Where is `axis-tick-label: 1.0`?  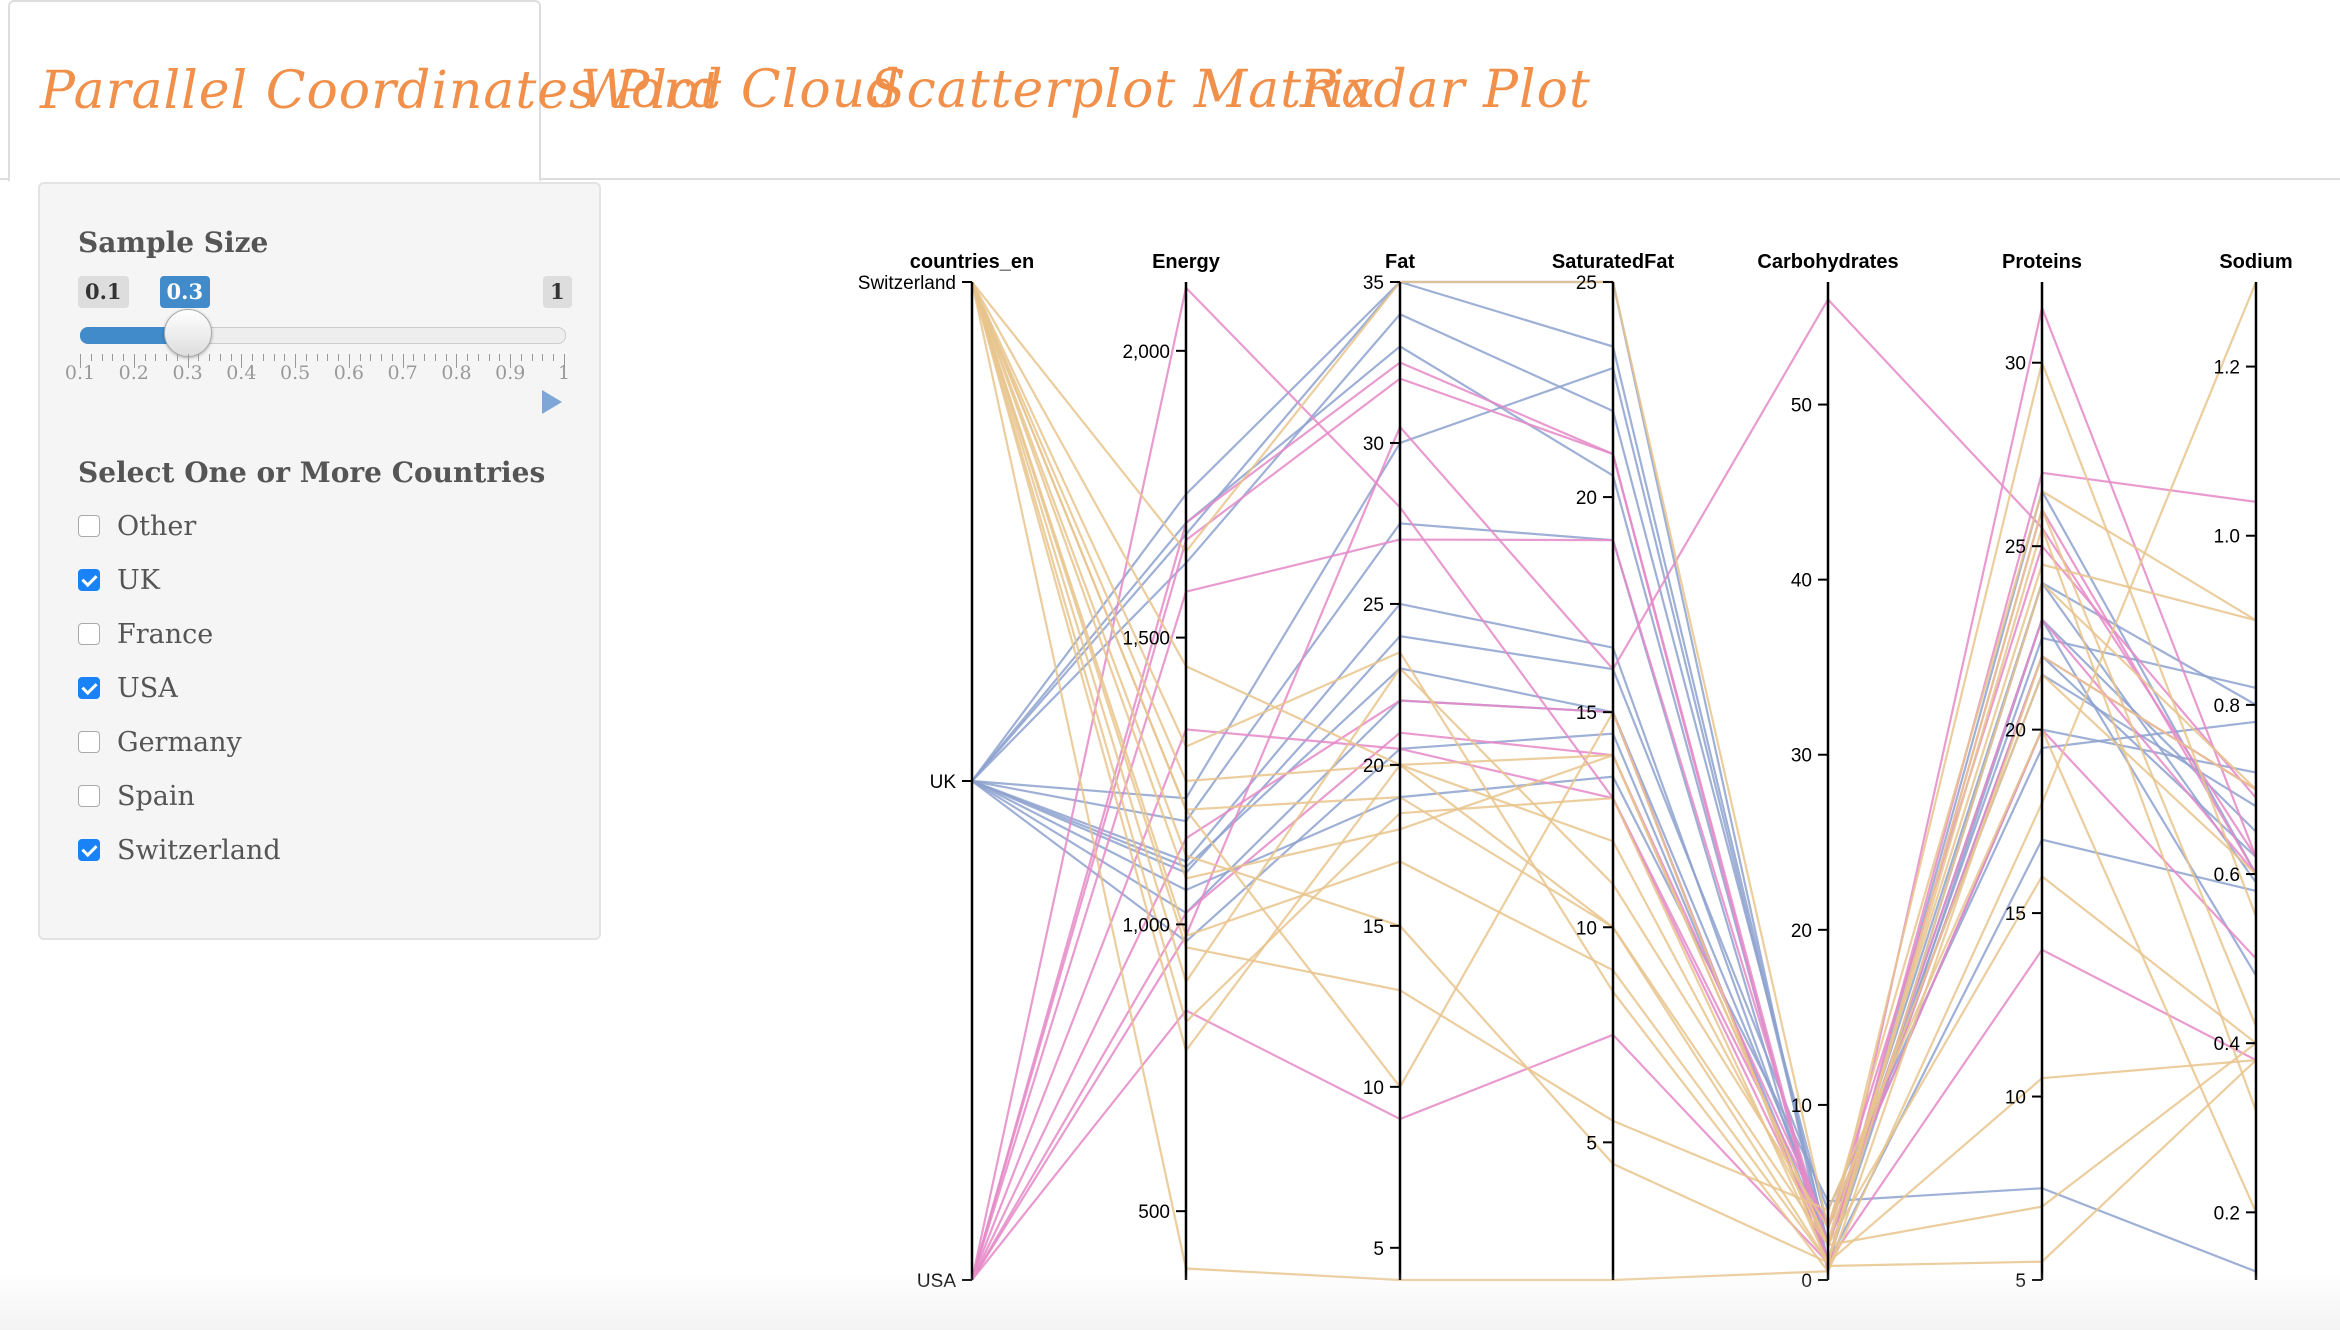
axis-tick-label: 1.0 is located at coordinates (2227, 537).